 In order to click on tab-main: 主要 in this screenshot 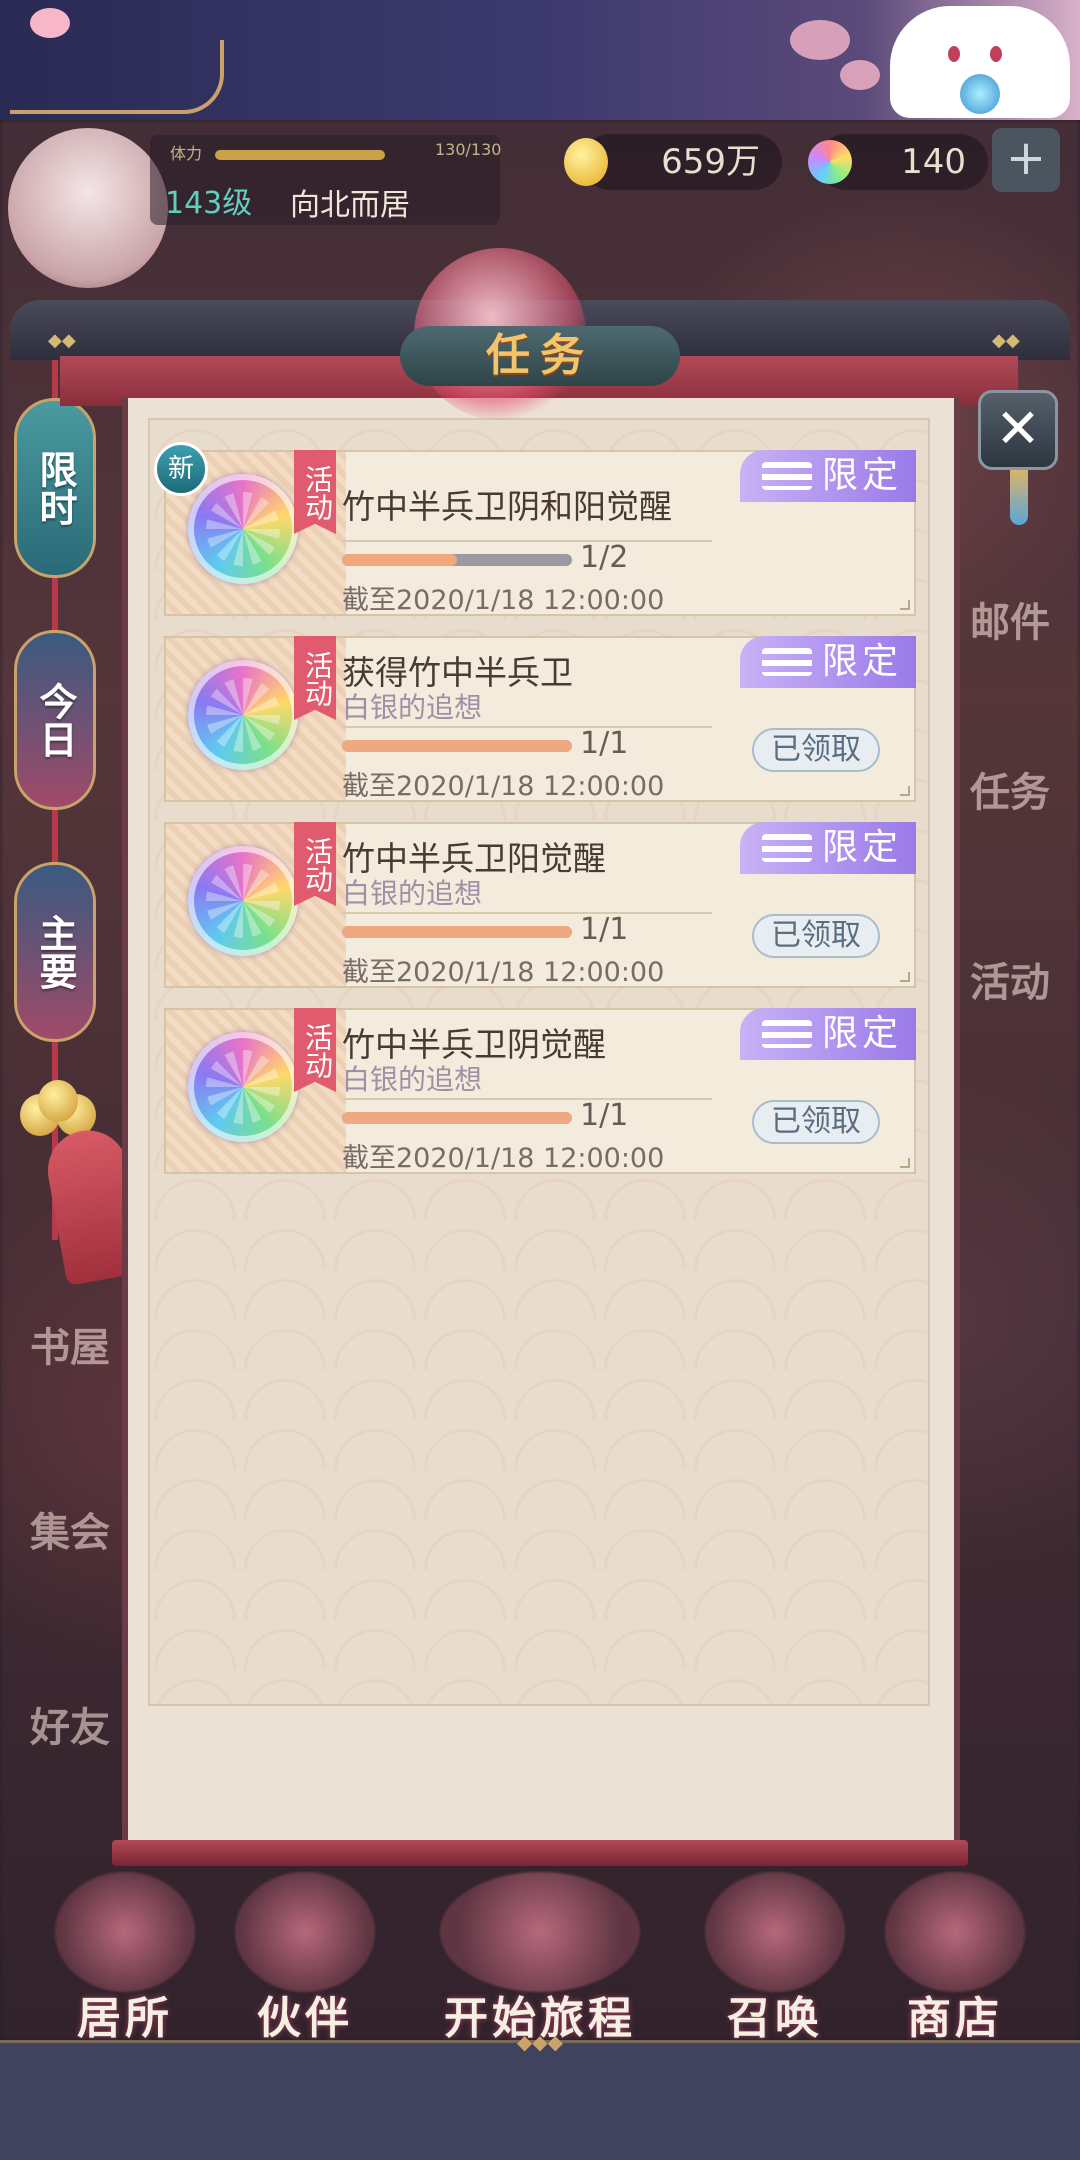, I will do `click(55, 952)`.